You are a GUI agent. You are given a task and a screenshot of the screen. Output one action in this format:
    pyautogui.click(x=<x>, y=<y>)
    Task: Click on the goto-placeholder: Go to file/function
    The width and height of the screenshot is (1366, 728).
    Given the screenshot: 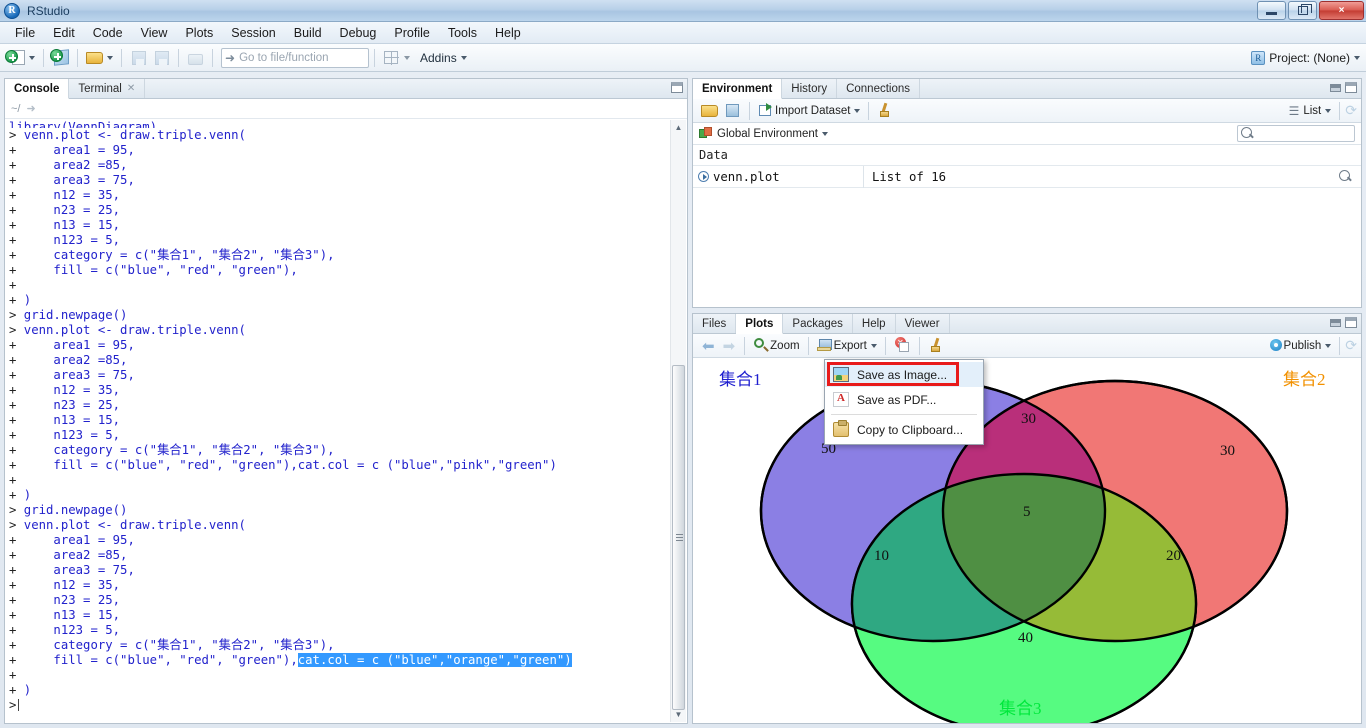 What is the action you would take?
    pyautogui.click(x=284, y=57)
    